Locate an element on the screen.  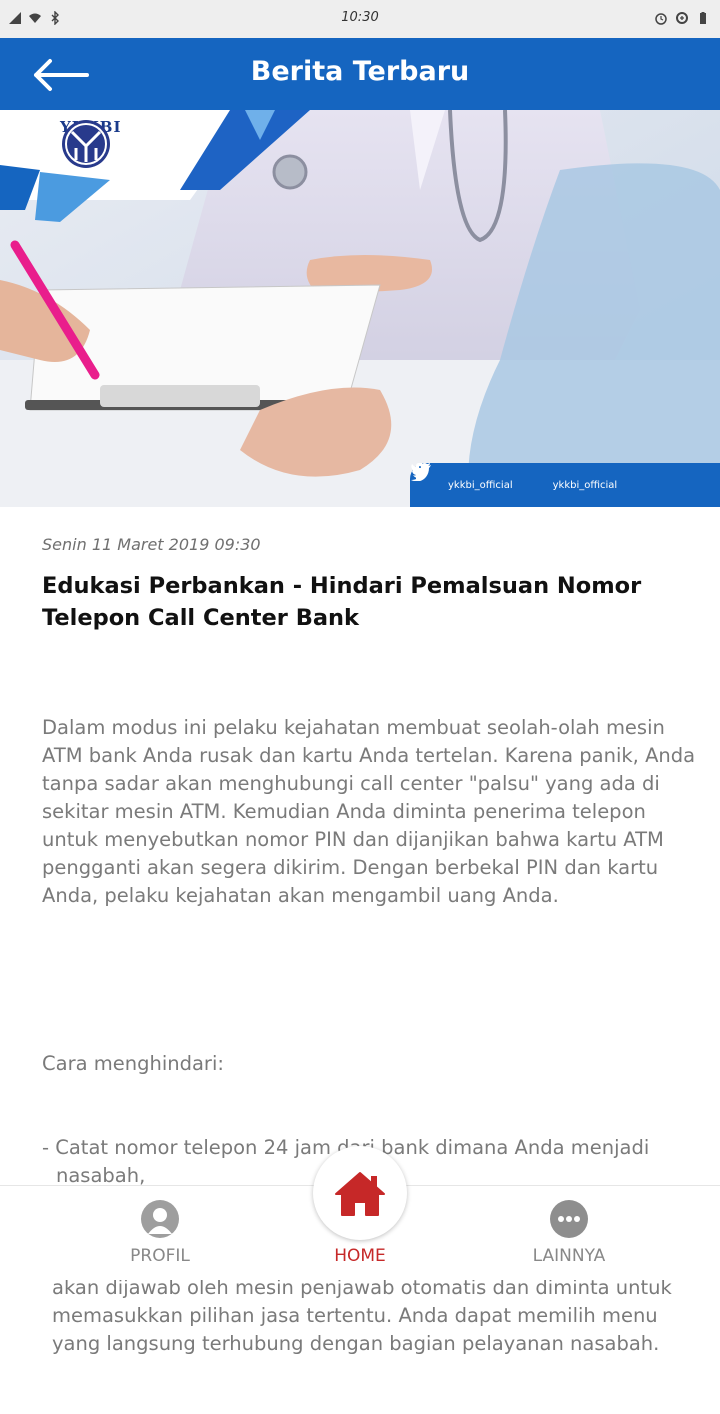
status-right-icons is located at coordinates (682, 18).